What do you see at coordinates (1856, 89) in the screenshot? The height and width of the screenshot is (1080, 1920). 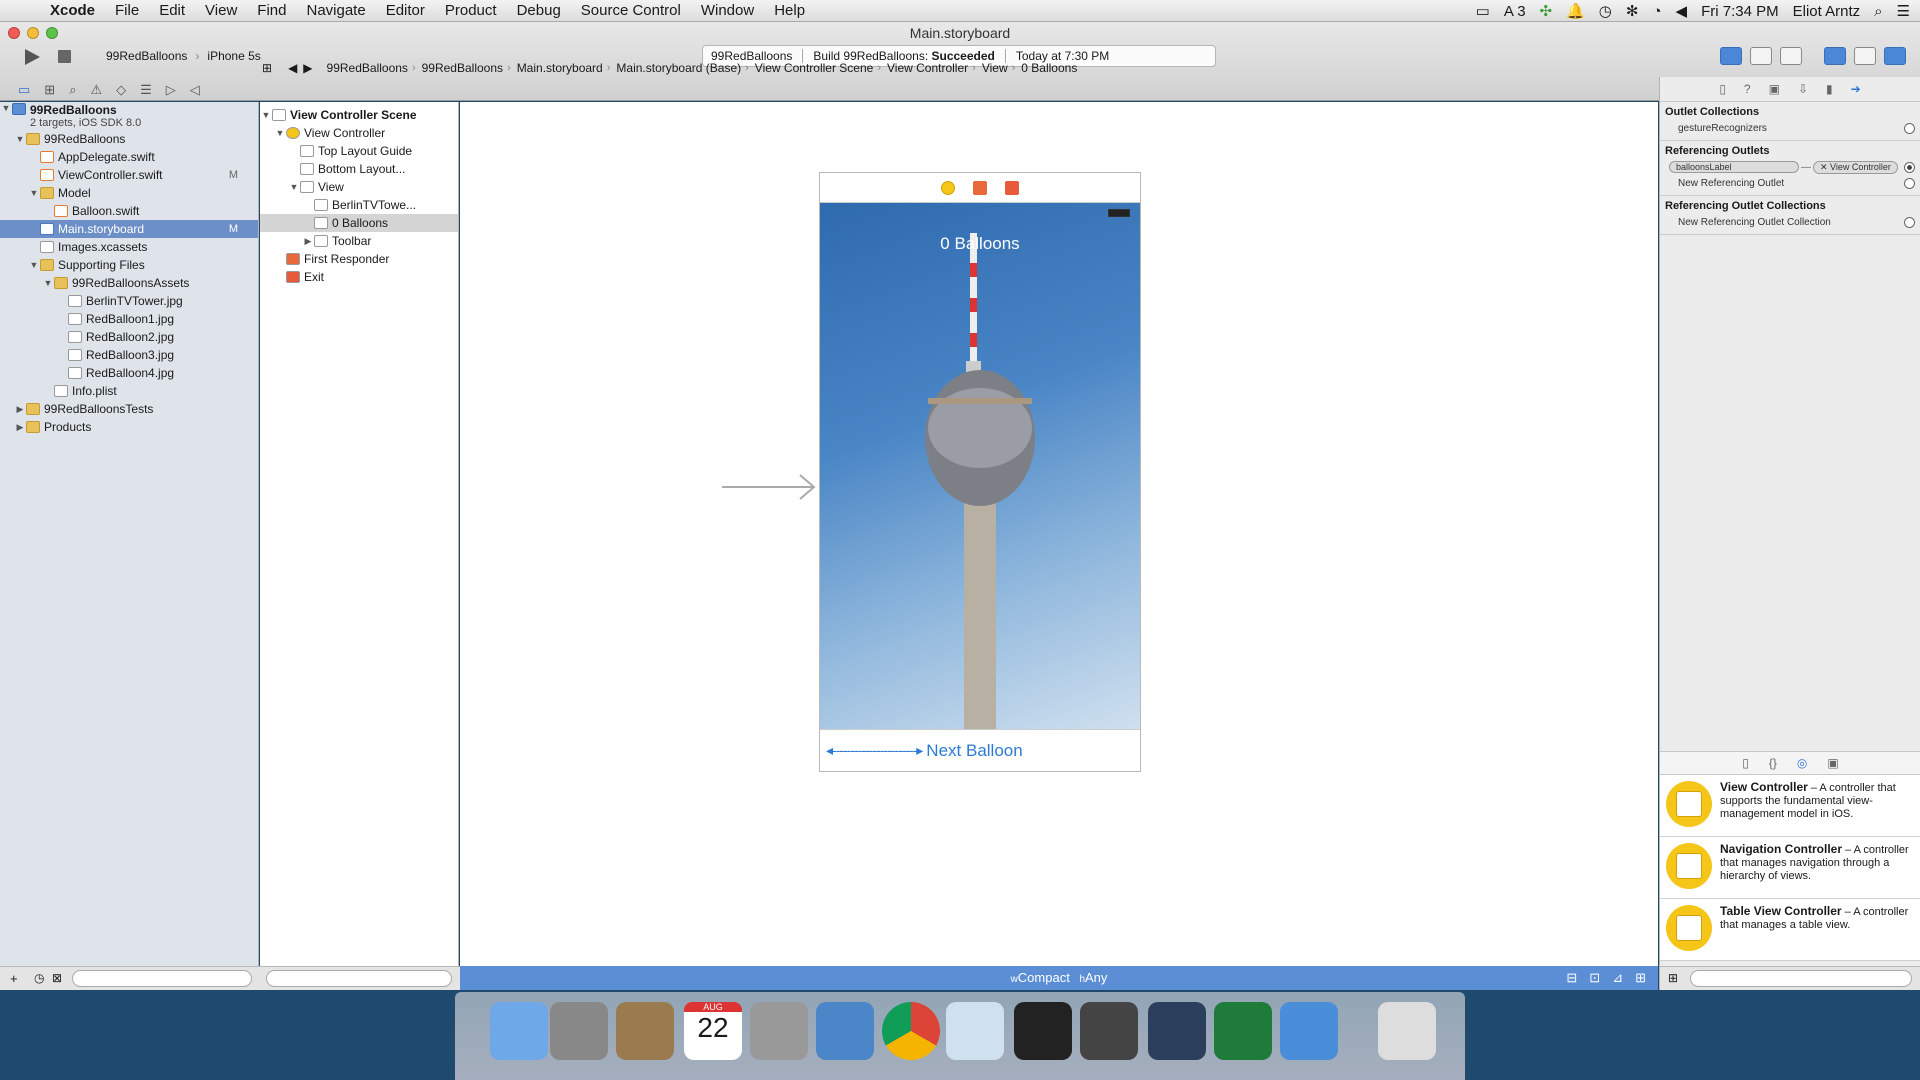 I see `connections-inspector-icon: ➔` at bounding box center [1856, 89].